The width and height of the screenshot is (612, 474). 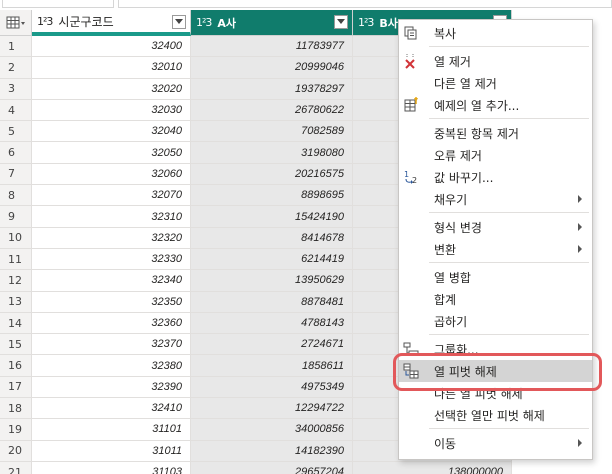 What do you see at coordinates (16, 259) in the screenshot?
I see `row-number: 11` at bounding box center [16, 259].